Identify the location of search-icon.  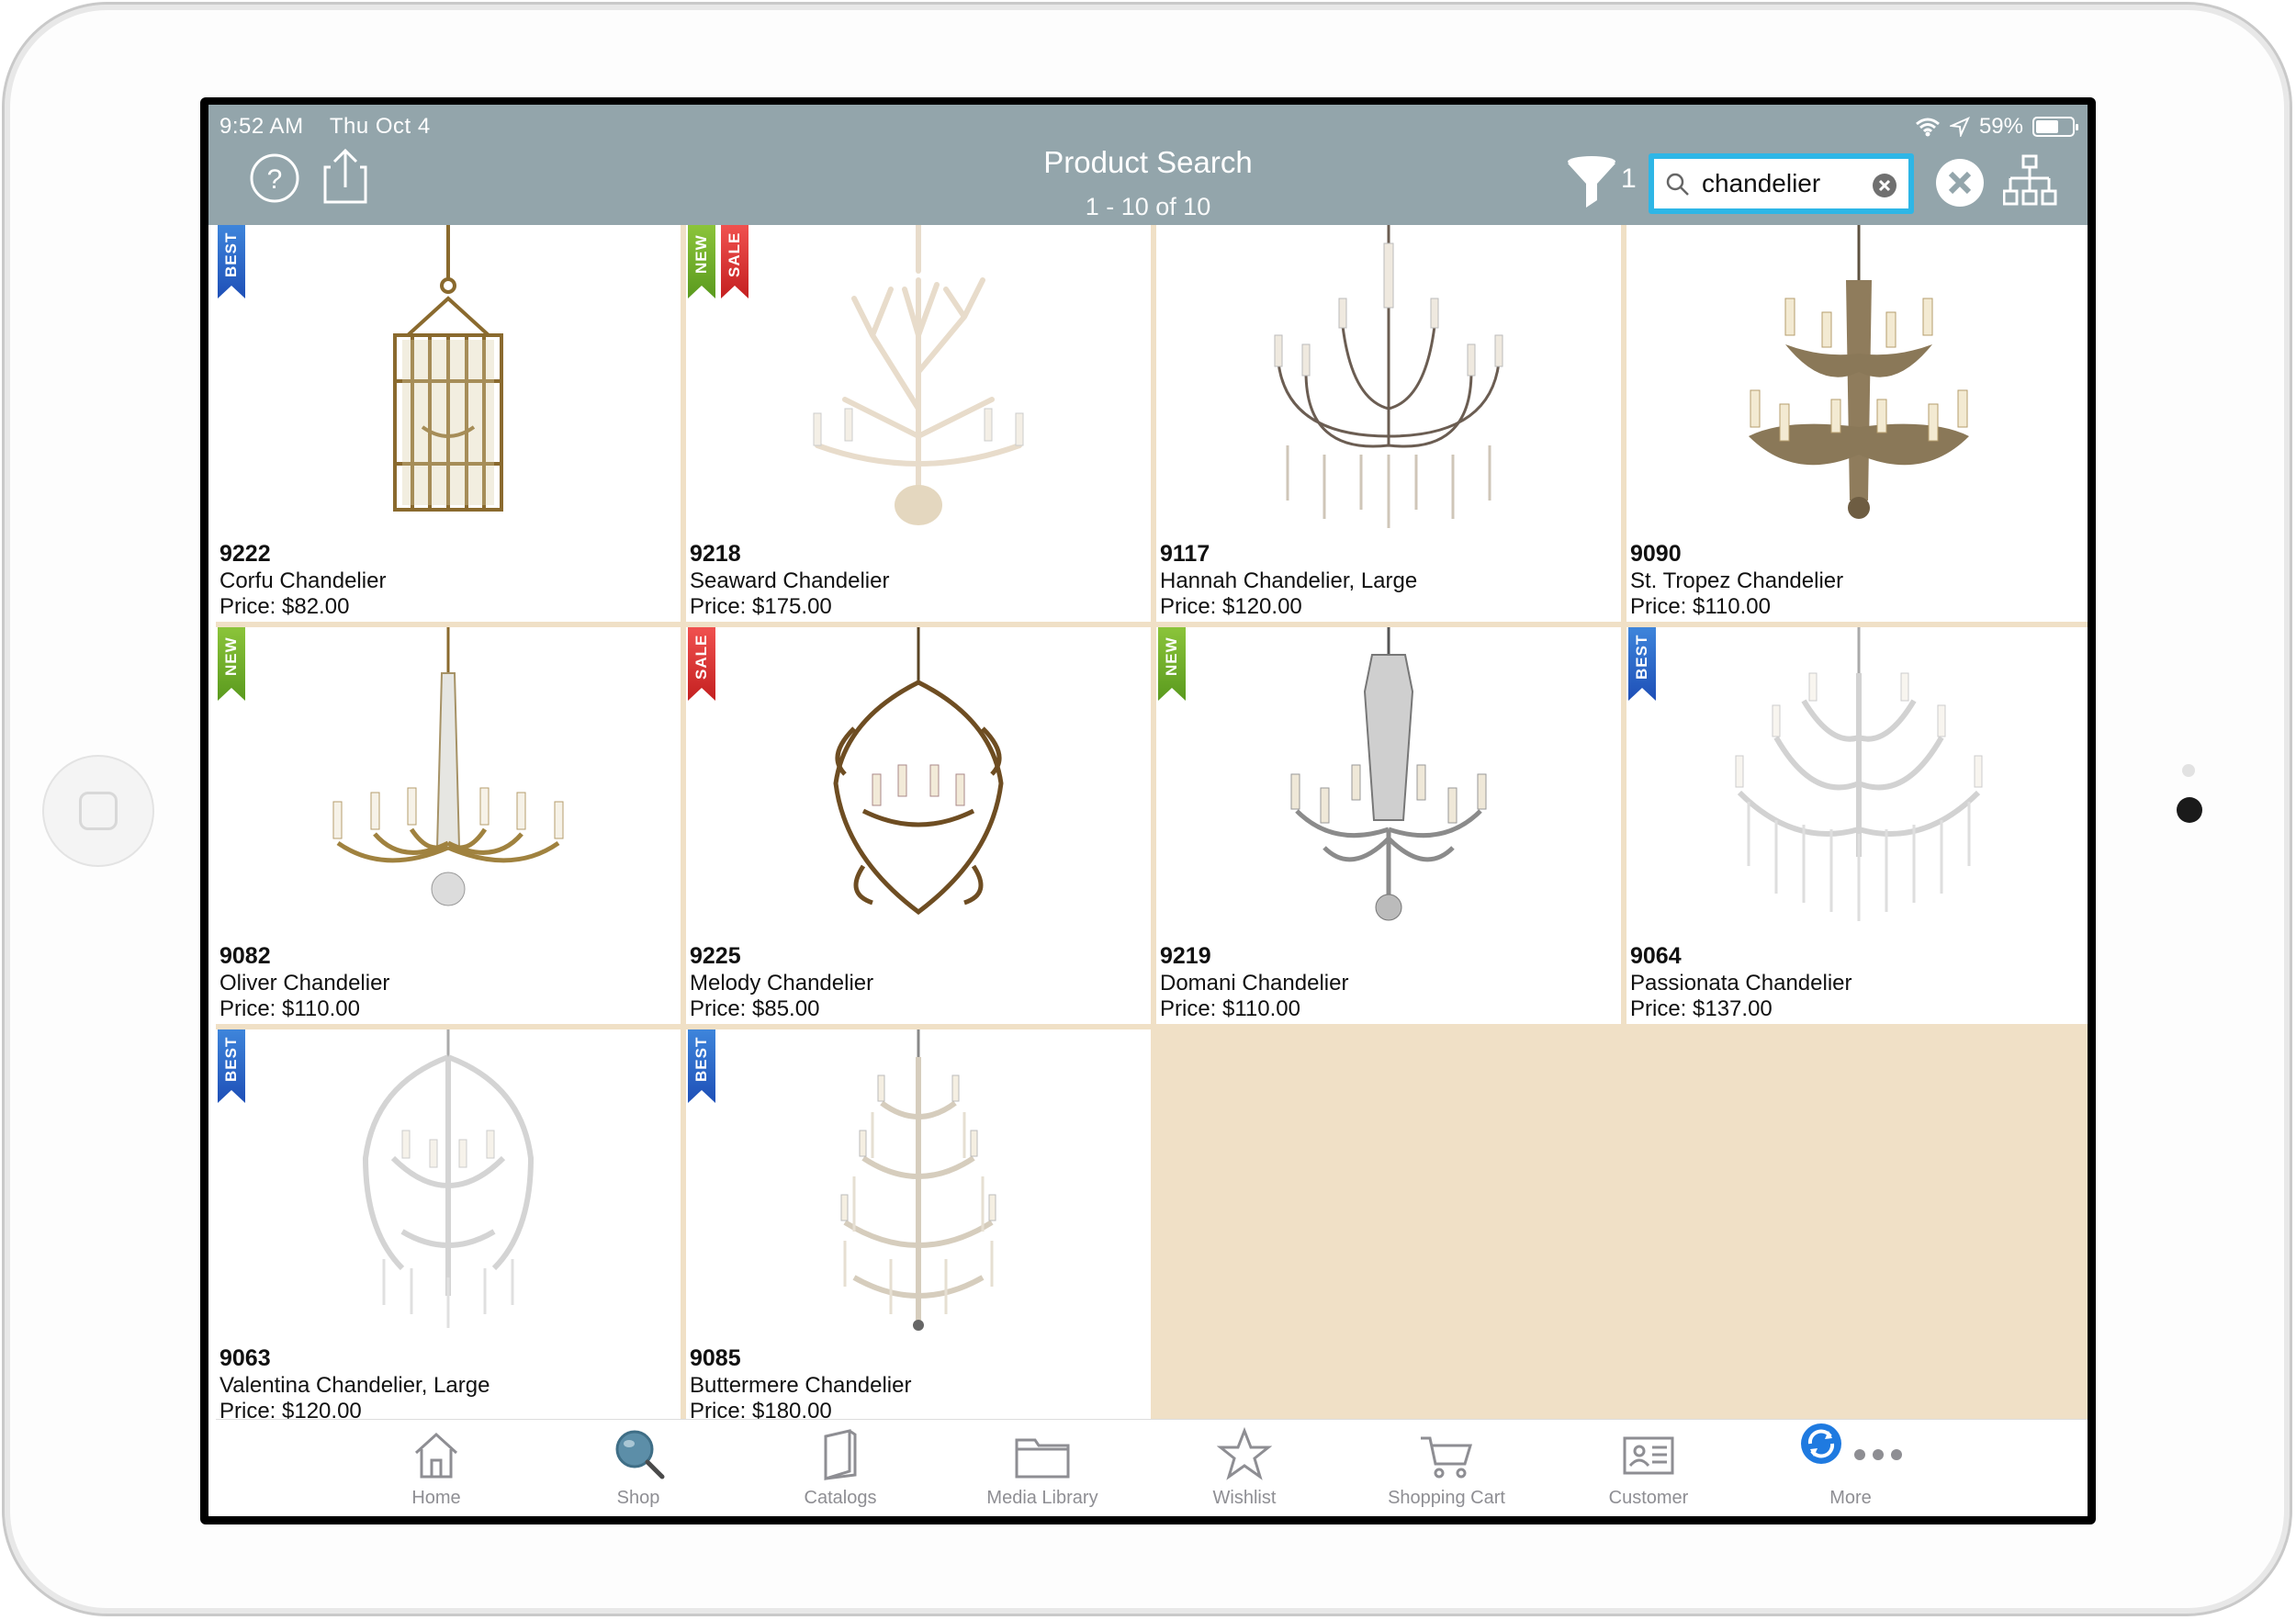
(1677, 184).